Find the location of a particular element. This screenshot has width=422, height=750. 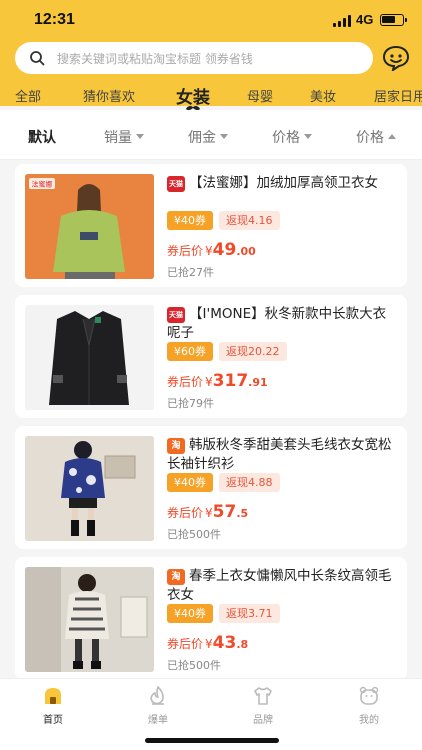

thumb-brand-badge: 法蜜娜 is located at coordinates (42, 184).